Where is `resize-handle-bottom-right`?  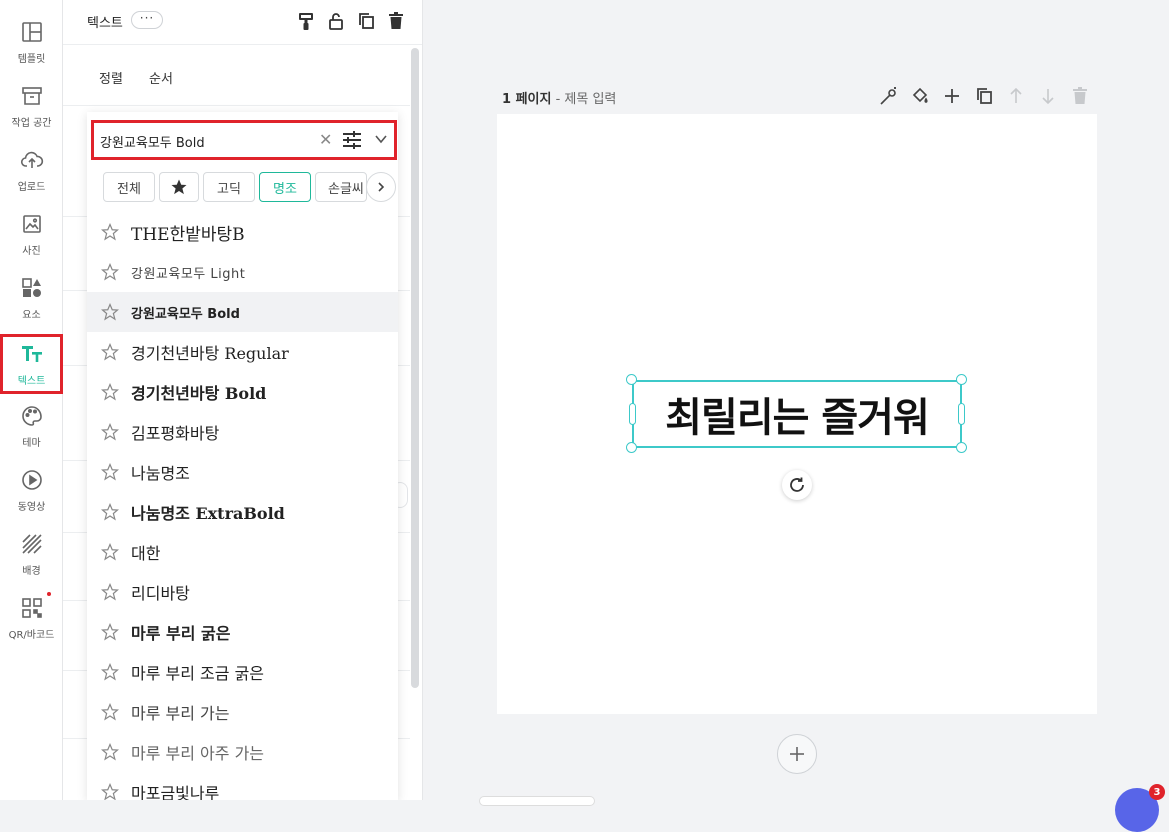
resize-handle-bottom-right is located at coordinates (961, 447).